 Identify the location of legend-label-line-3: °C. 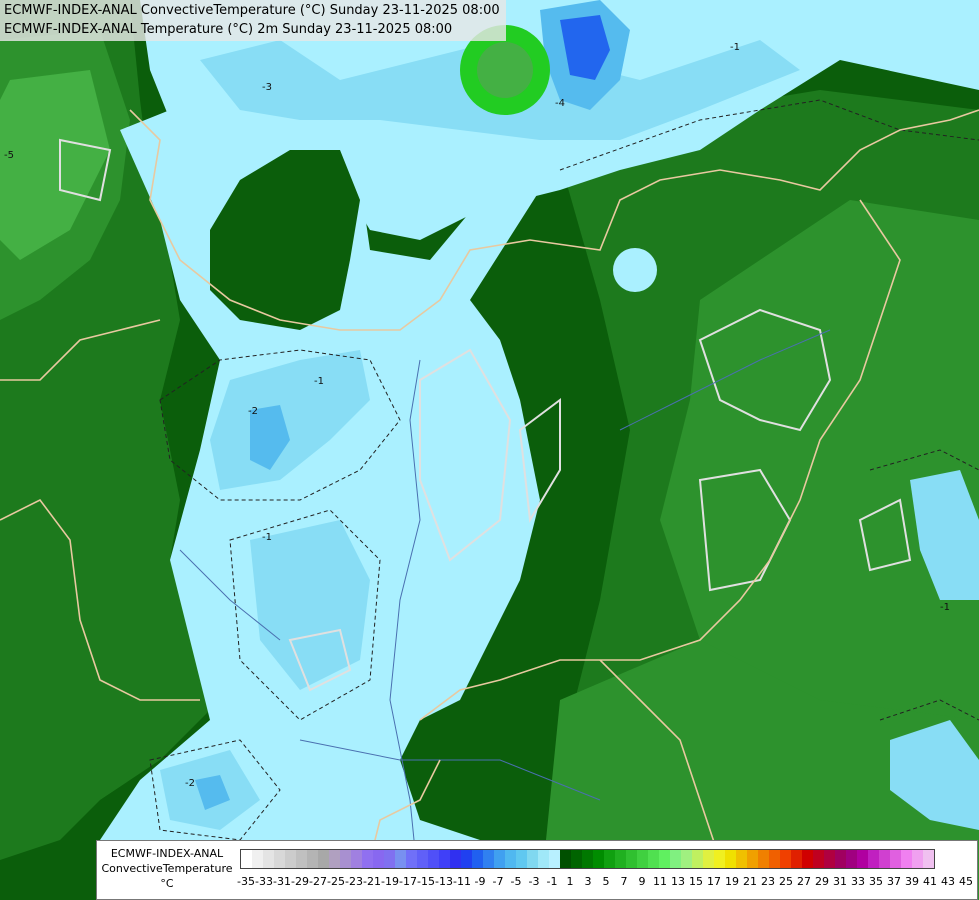
(167, 883).